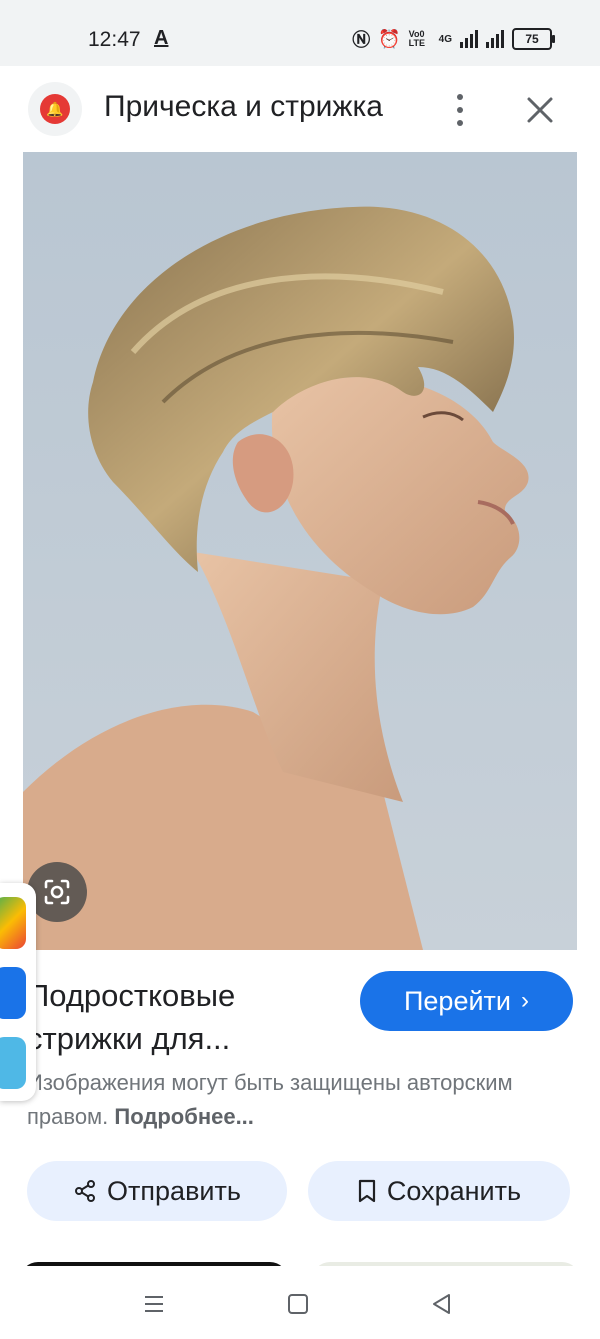 This screenshot has height=1339, width=600. Describe the element at coordinates (300, 33) in the screenshot. I see `status-bar: 12:47 A Ⓝ ⏰ Vo0 LTE 4G 75` at that location.